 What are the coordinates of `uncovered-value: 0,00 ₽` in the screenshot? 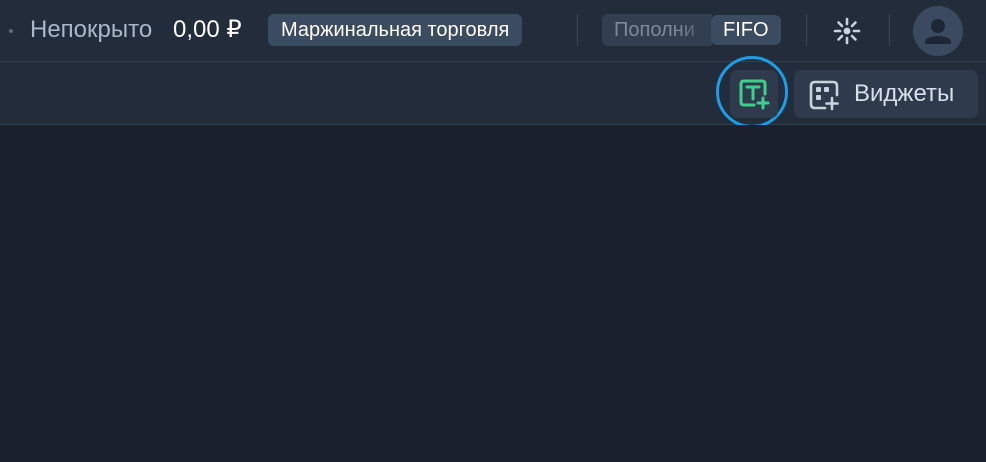 It's located at (207, 29).